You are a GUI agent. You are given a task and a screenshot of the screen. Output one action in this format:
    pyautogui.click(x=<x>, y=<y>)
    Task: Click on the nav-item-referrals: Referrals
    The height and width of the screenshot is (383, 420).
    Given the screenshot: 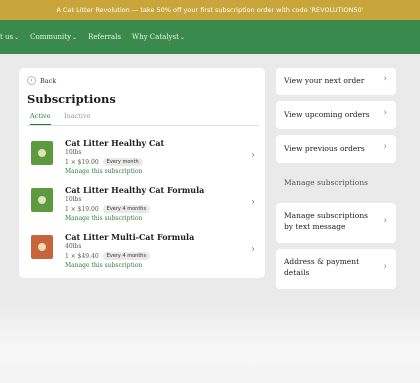 What is the action you would take?
    pyautogui.click(x=104, y=37)
    